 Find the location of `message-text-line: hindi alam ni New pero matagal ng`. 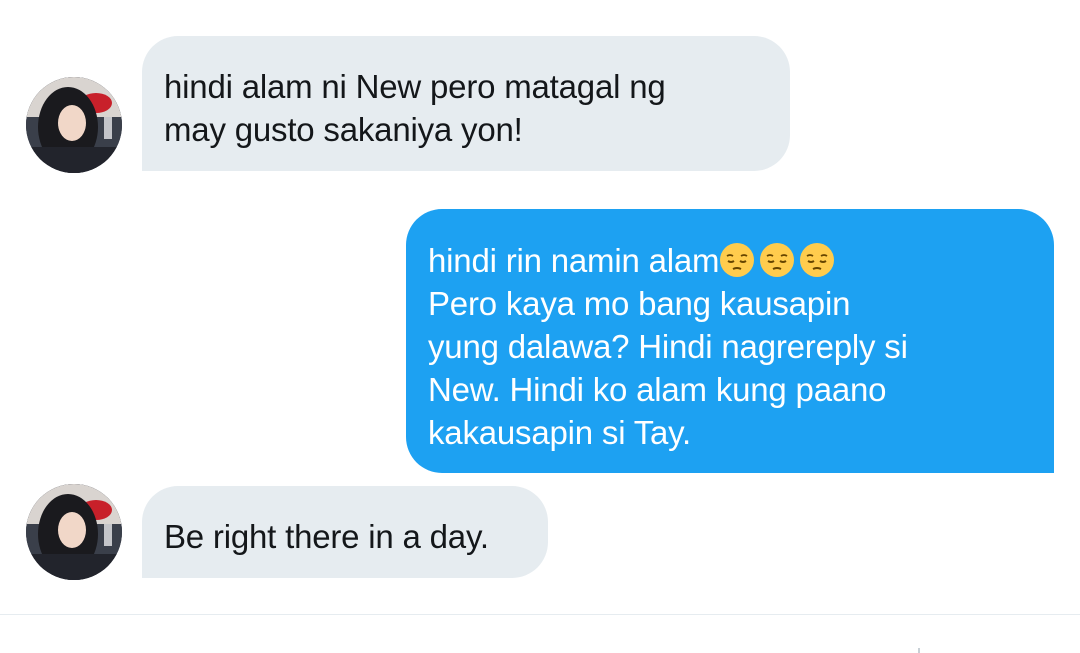

message-text-line: hindi alam ni New pero matagal ng is located at coordinates (415, 86).